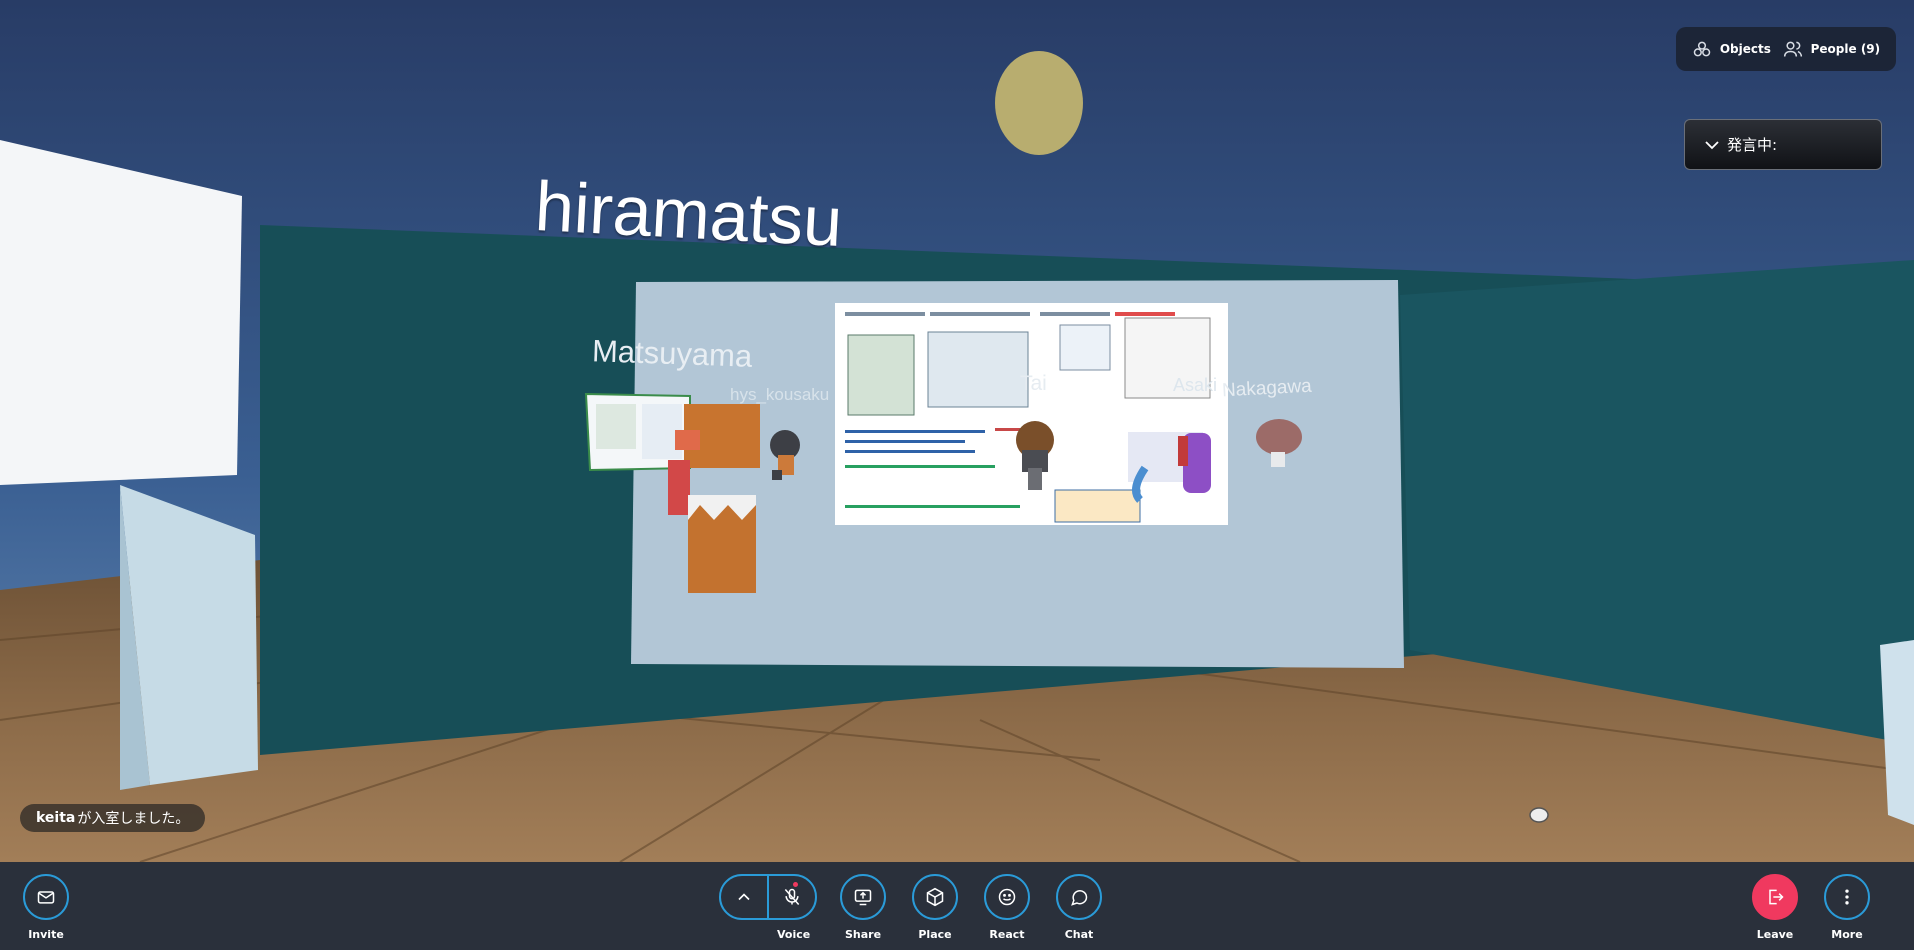 Image resolution: width=1914 pixels, height=950 pixels. I want to click on speaking-panel: 発言中:, so click(1783, 144).